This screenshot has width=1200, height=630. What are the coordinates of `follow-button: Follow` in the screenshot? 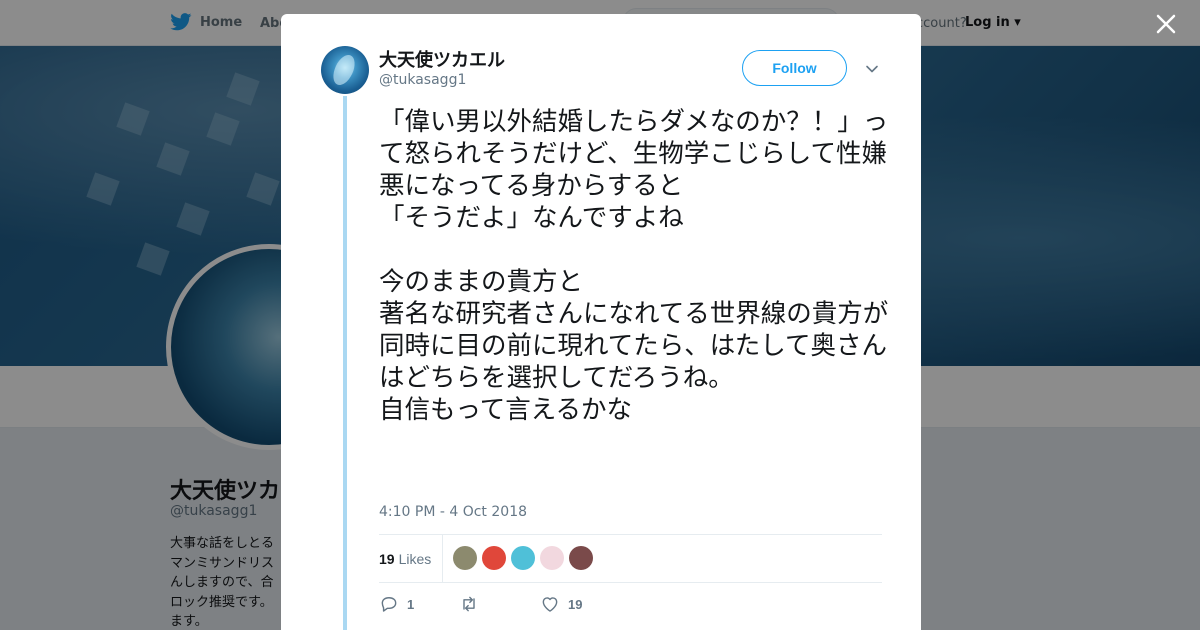 It's located at (794, 68).